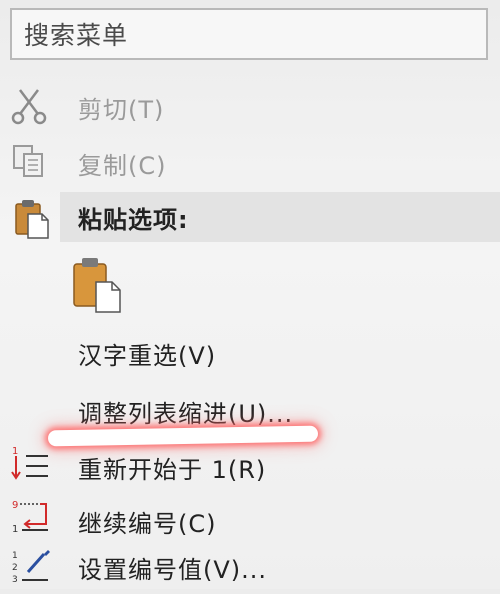  What do you see at coordinates (32, 518) in the screenshot?
I see `continue-numbering-icon: 9 1` at bounding box center [32, 518].